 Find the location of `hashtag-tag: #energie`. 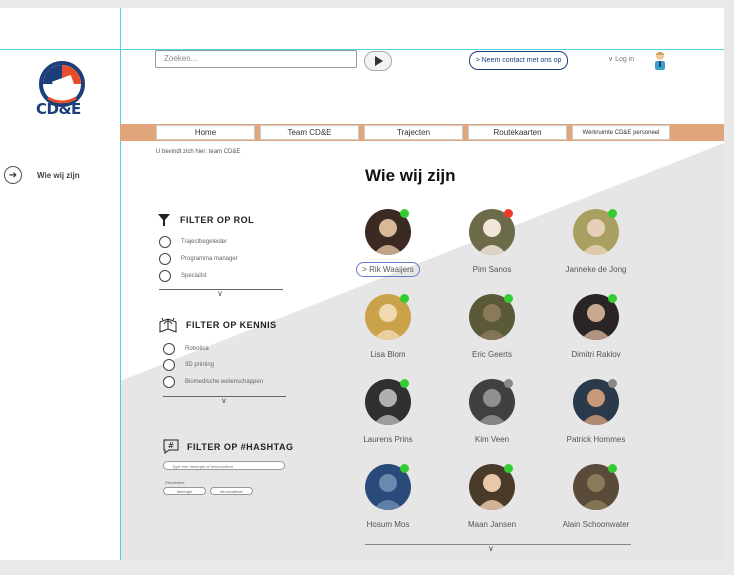

hashtag-tag: #energie is located at coordinates (184, 491).